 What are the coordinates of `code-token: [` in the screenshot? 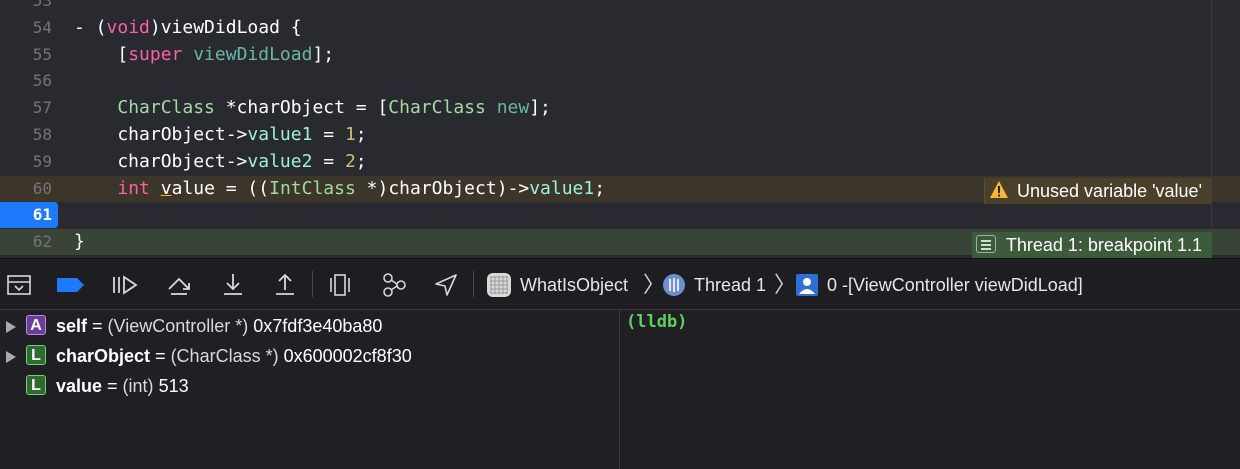 It's located at (101, 54).